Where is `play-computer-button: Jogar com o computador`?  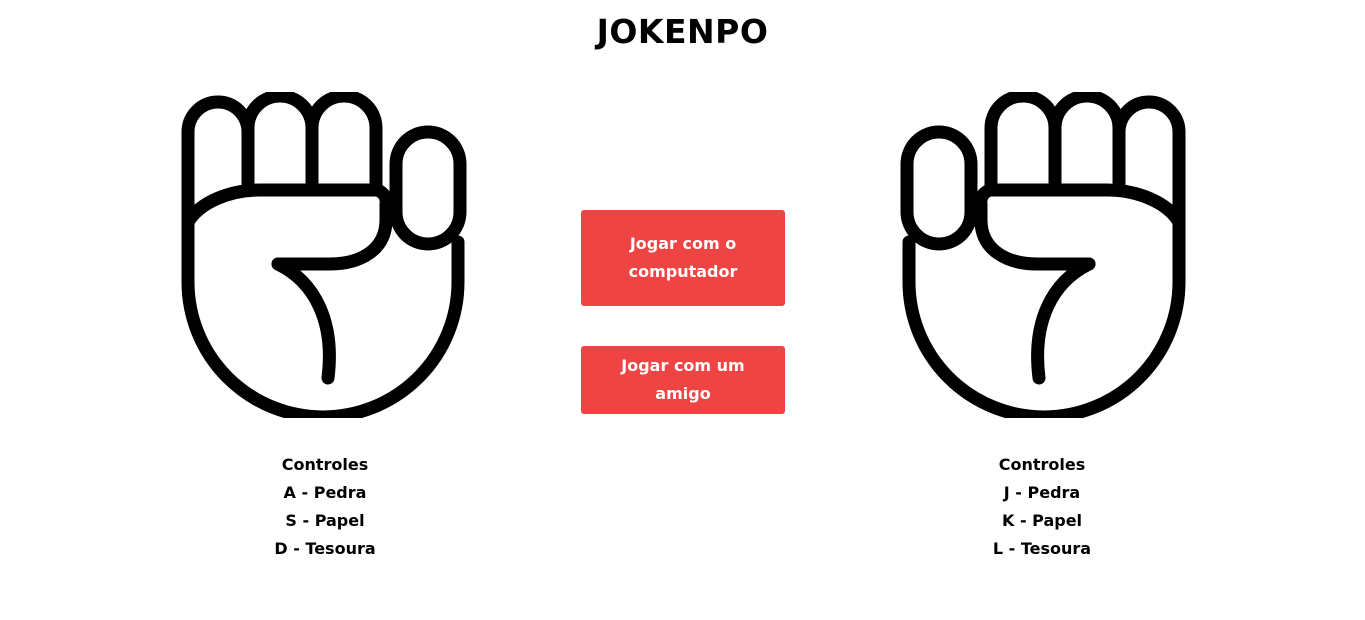
play-computer-button: Jogar com o computador is located at coordinates (683, 258).